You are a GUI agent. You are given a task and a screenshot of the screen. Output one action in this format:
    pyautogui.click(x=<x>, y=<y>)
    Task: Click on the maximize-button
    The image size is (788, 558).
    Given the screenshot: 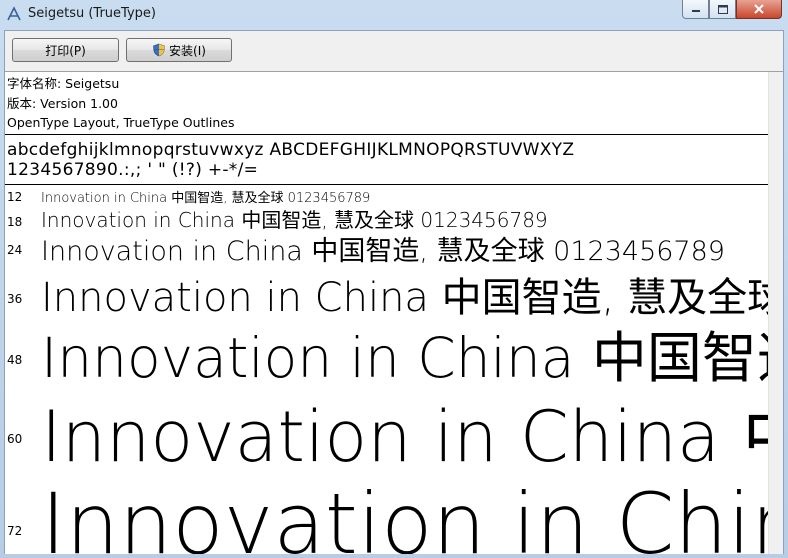 What is the action you would take?
    pyautogui.click(x=722, y=9)
    